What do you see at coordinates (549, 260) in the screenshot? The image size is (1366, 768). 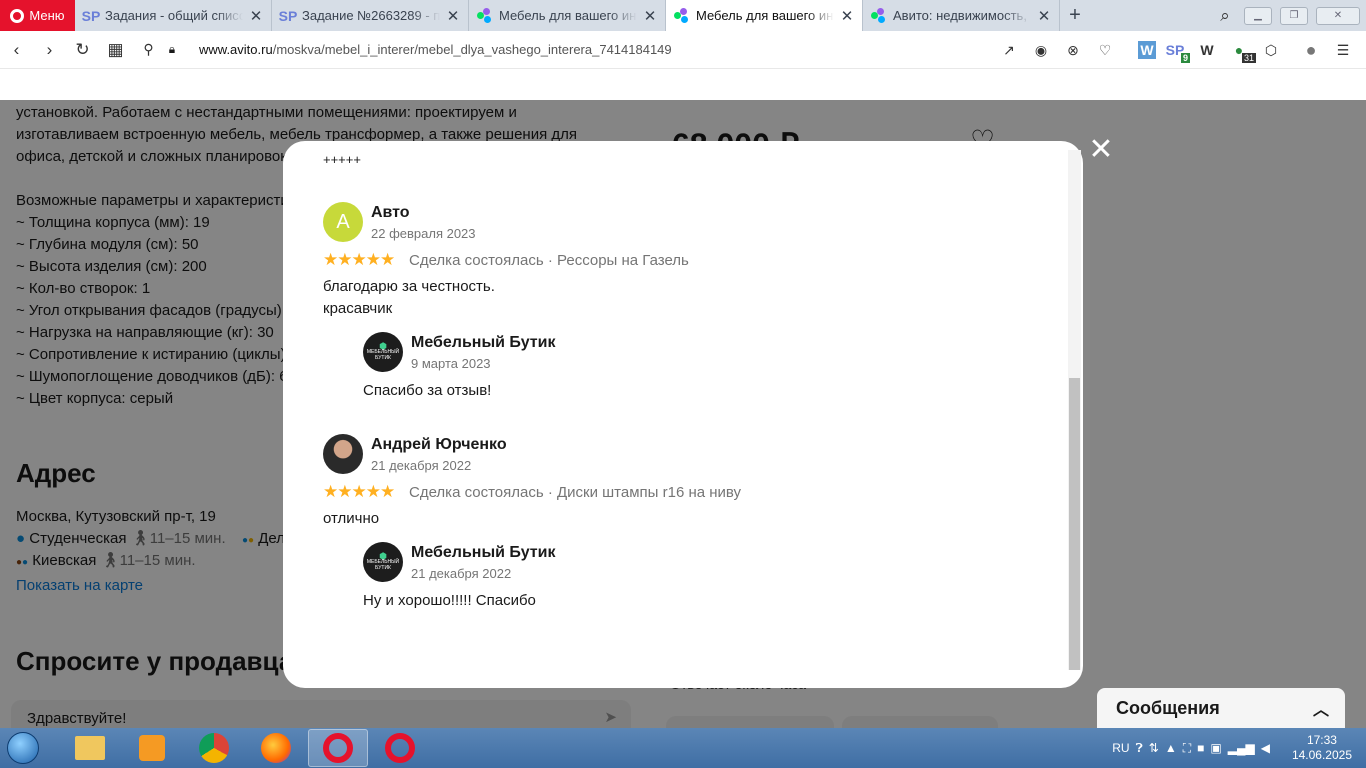 I see `deal-status: Сделка состоялась · Рессоры на Газель` at bounding box center [549, 260].